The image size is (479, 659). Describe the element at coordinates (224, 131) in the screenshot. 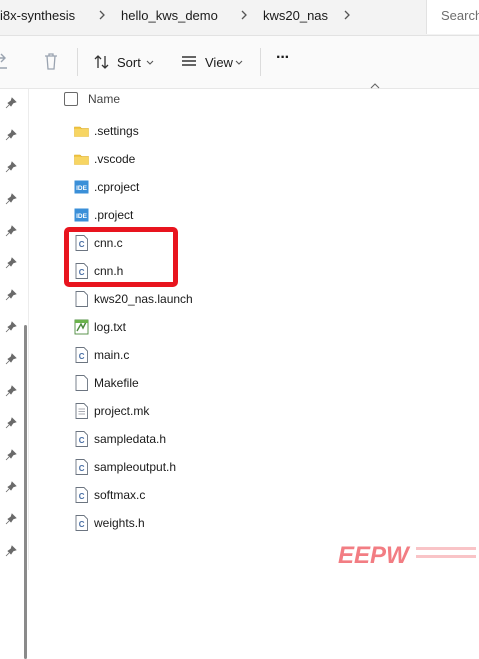

I see `file-row: .settings` at that location.